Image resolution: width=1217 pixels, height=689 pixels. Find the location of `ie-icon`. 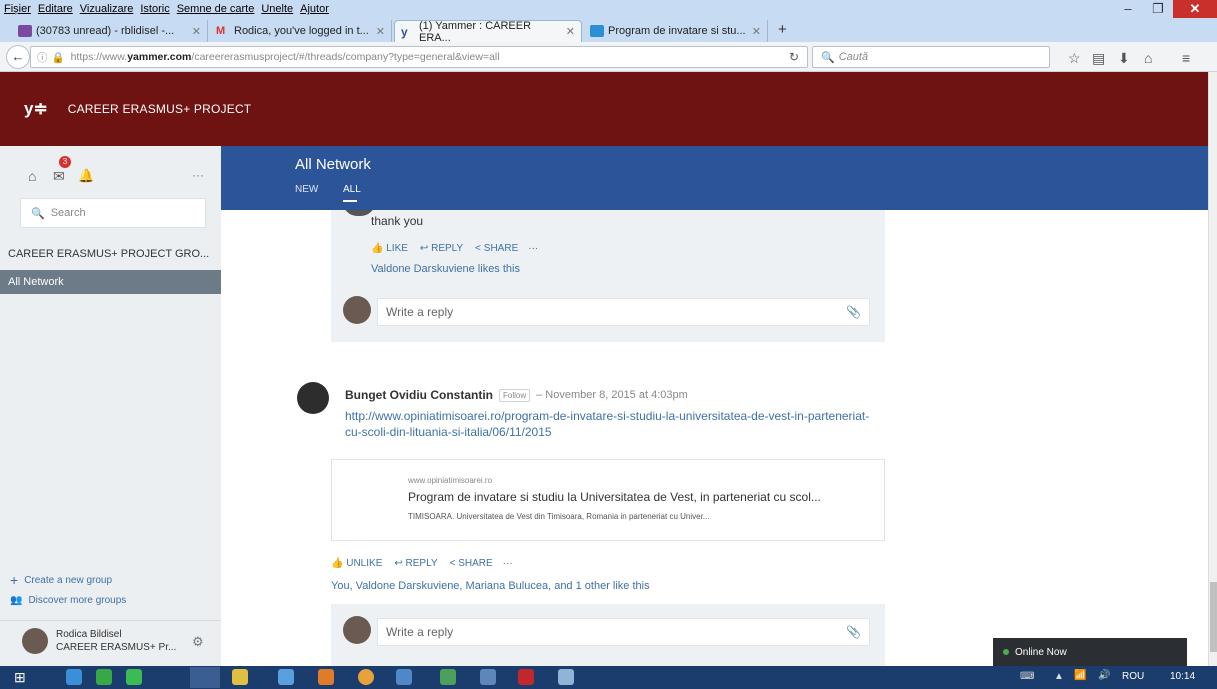

ie-icon is located at coordinates (74, 677).